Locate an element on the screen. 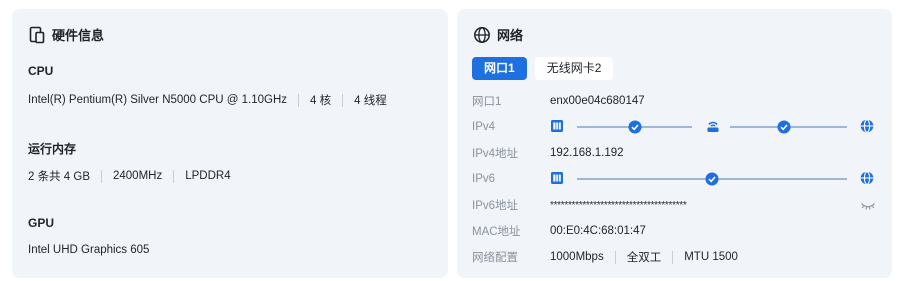 Image resolution: width=898 pixels, height=281 pixels. gpu-details: Intel UHD Graphics 605 is located at coordinates (88, 250).